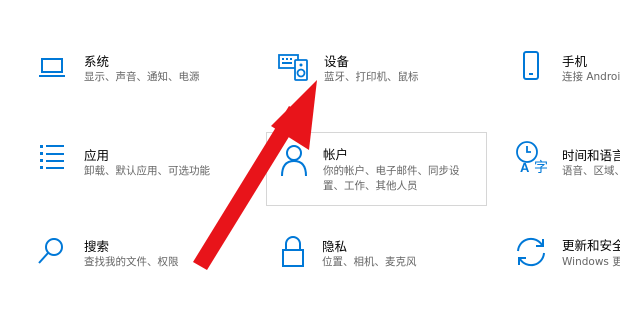 Image resolution: width=620 pixels, height=309 pixels. I want to click on svg-text: A, so click(525, 167).